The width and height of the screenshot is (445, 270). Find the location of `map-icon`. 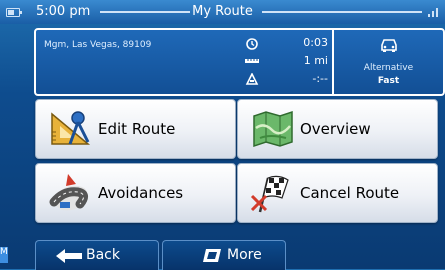

map-icon is located at coordinates (273, 129).